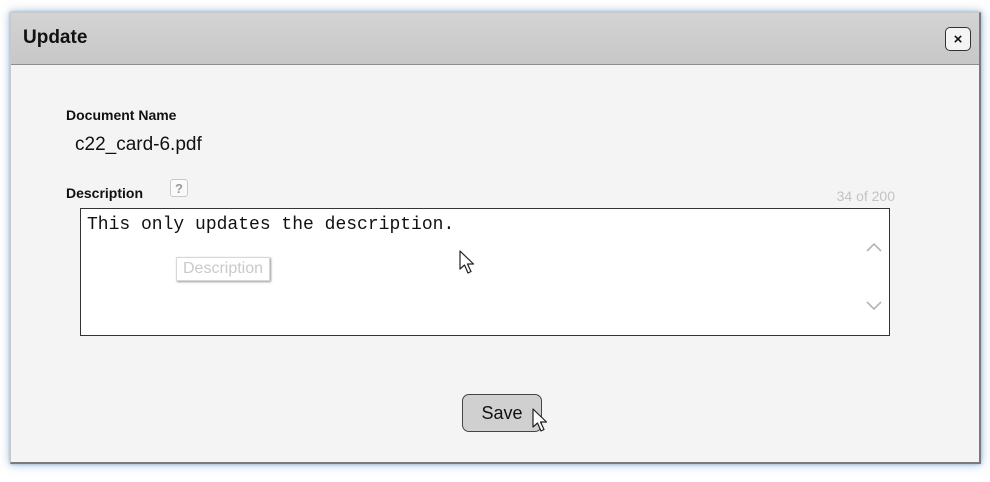 Image resolution: width=990 pixels, height=482 pixels. I want to click on close-button: ×, so click(958, 39).